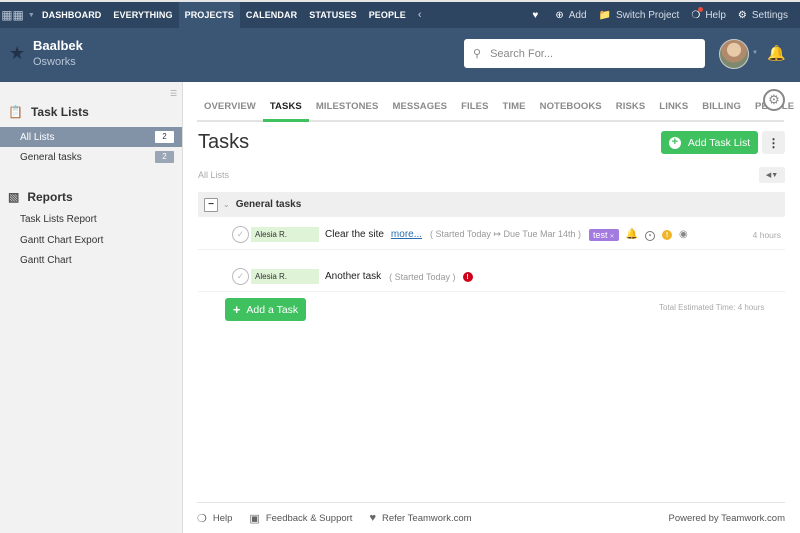  I want to click on plus-circle-icon: +, so click(674, 142).